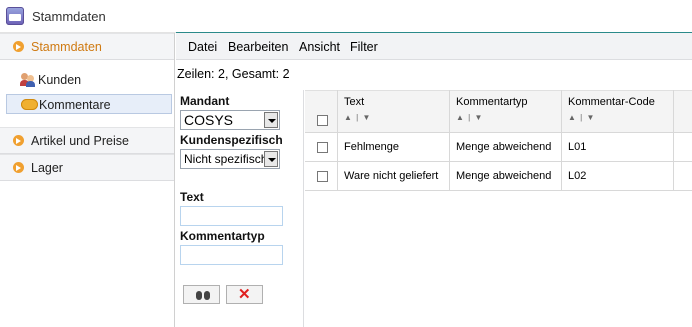 This screenshot has width=692, height=327. I want to click on select-all-checkbox, so click(322, 120).